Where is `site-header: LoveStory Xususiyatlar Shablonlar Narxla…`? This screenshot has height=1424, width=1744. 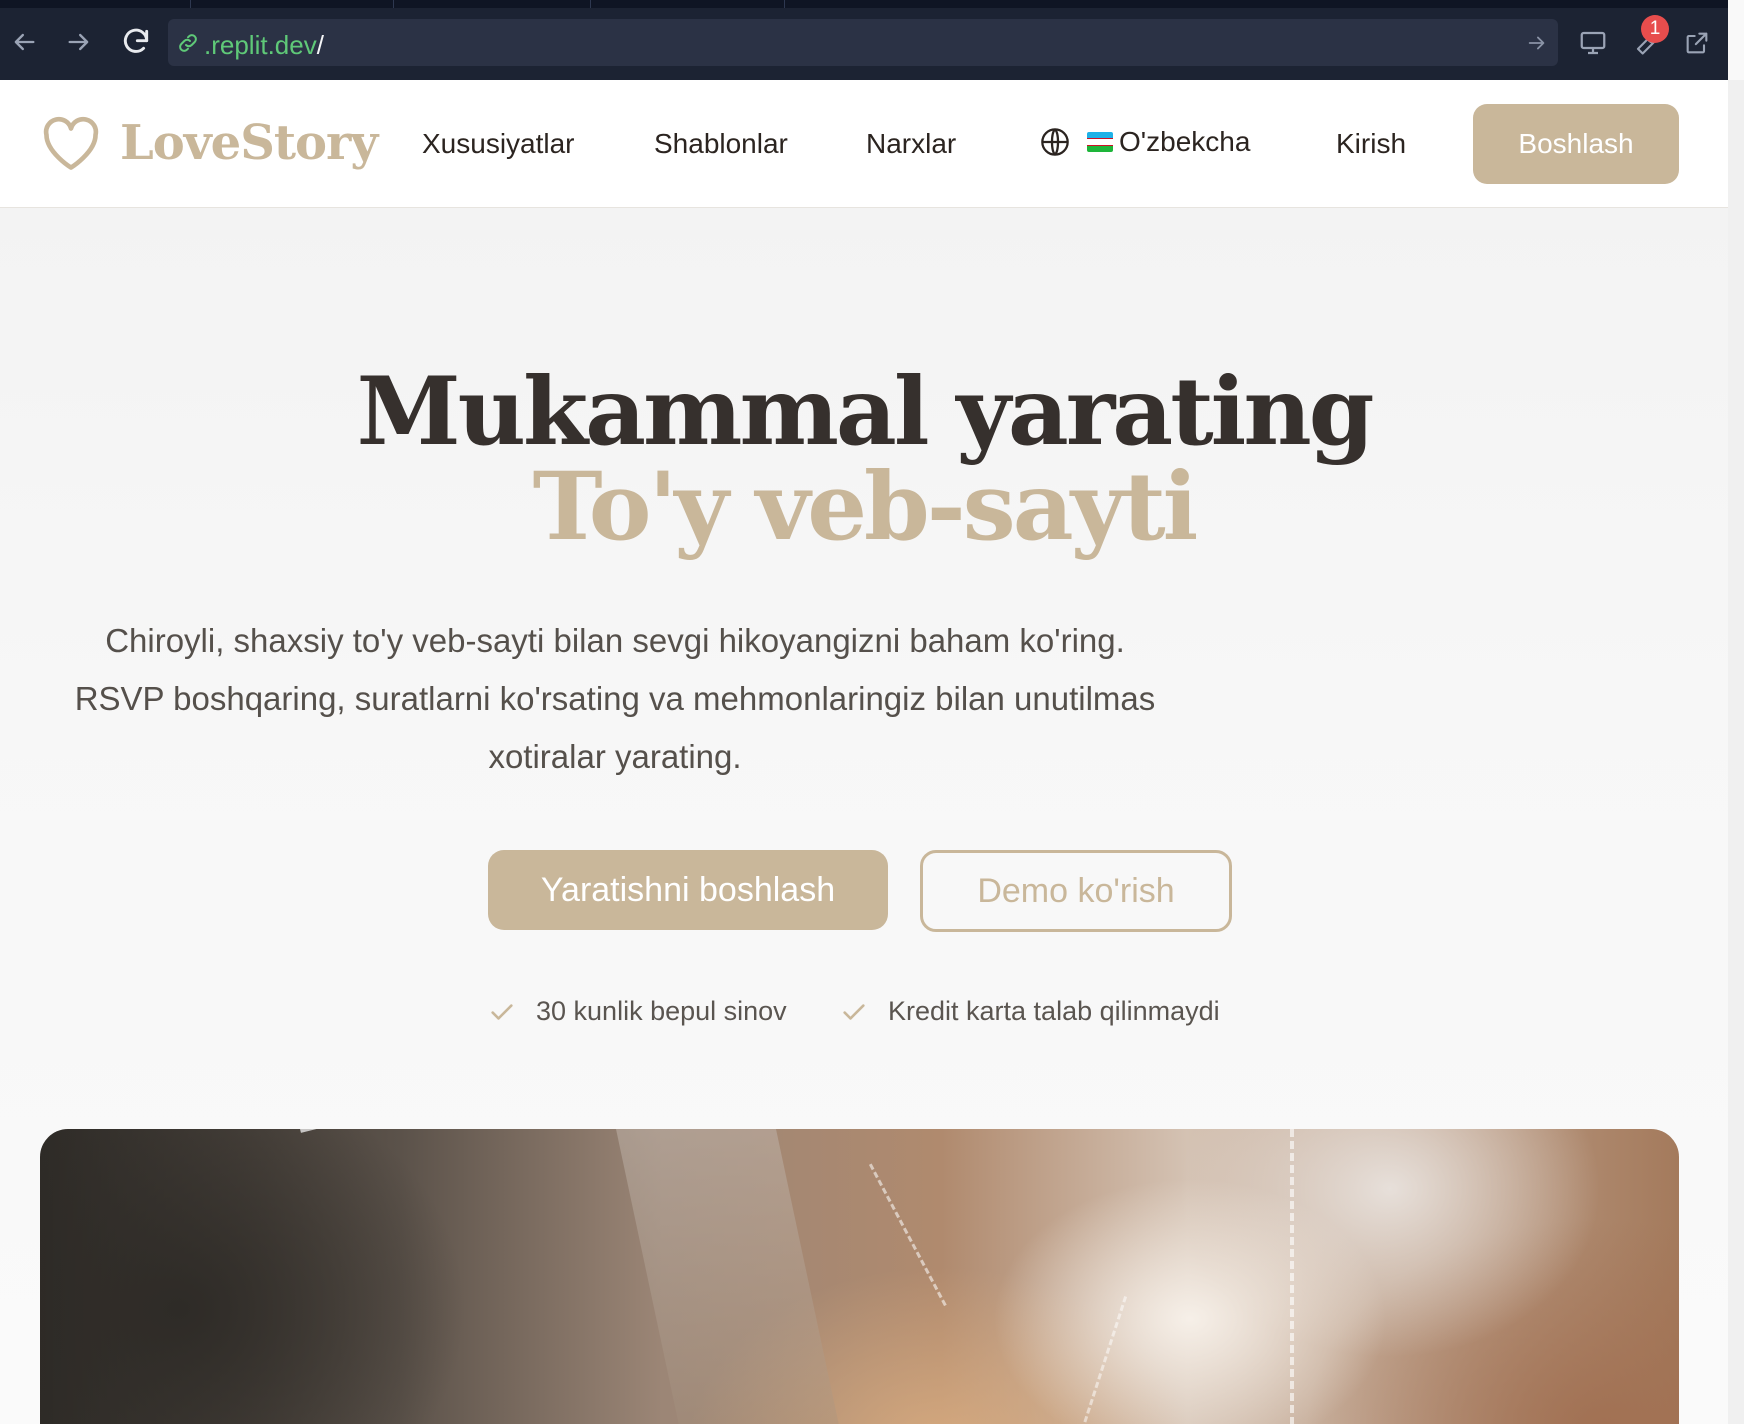 site-header: LoveStory Xususiyatlar Shablonlar Narxla… is located at coordinates (864, 144).